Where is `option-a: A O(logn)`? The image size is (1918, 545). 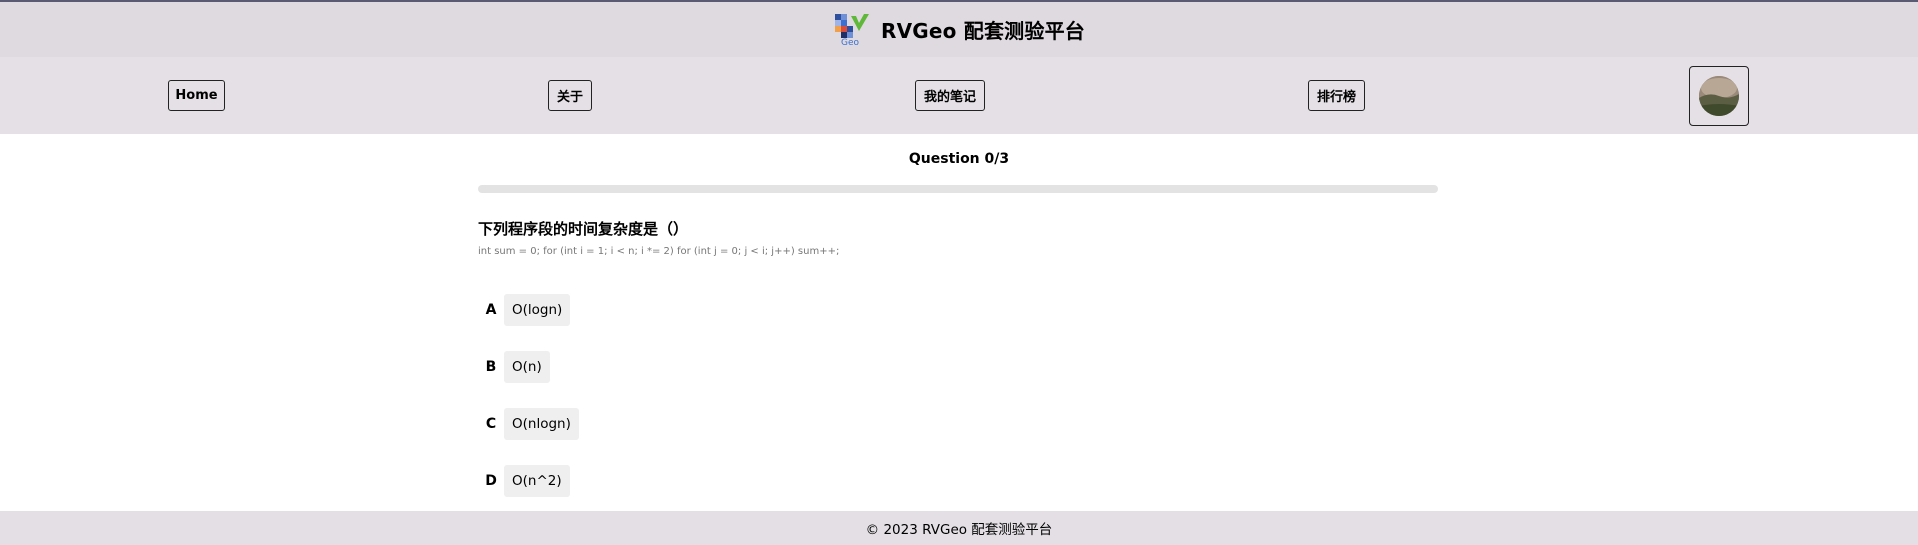
option-a: A O(logn) is located at coordinates (527, 310).